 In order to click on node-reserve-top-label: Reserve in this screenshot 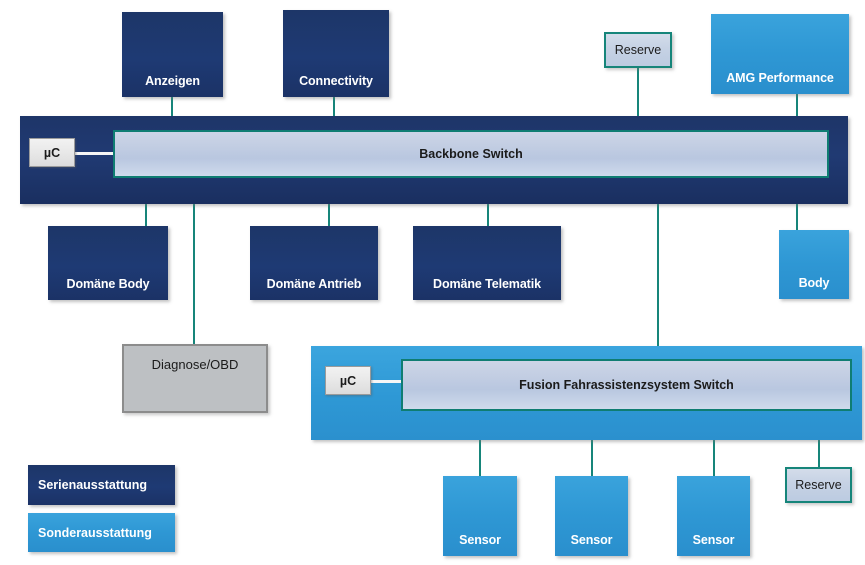, I will do `click(638, 50)`.